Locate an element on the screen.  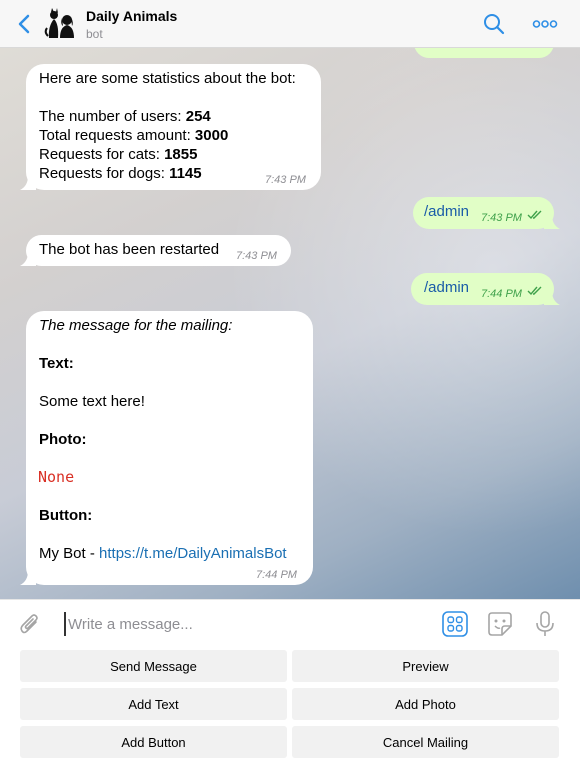
mailing-button-line: My Bot - https://t.me/DailyAnimalsBot is located at coordinates (163, 553).